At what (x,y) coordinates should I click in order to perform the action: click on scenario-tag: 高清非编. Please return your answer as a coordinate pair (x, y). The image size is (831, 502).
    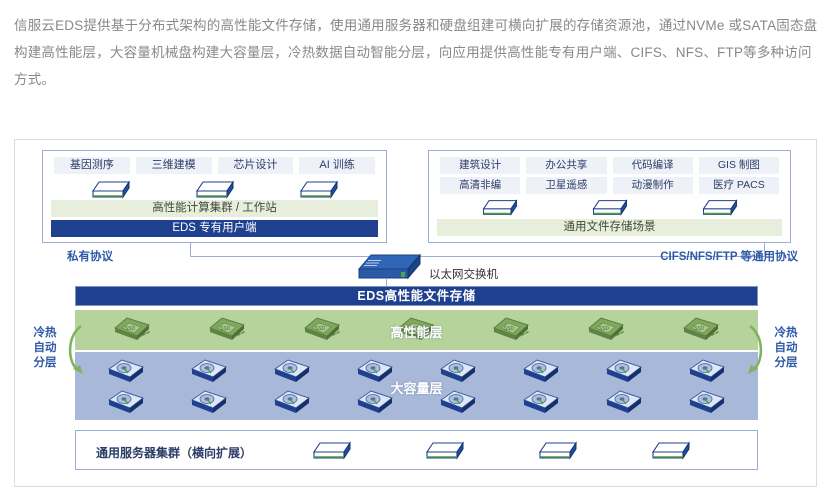
    Looking at the image, I should click on (480, 185).